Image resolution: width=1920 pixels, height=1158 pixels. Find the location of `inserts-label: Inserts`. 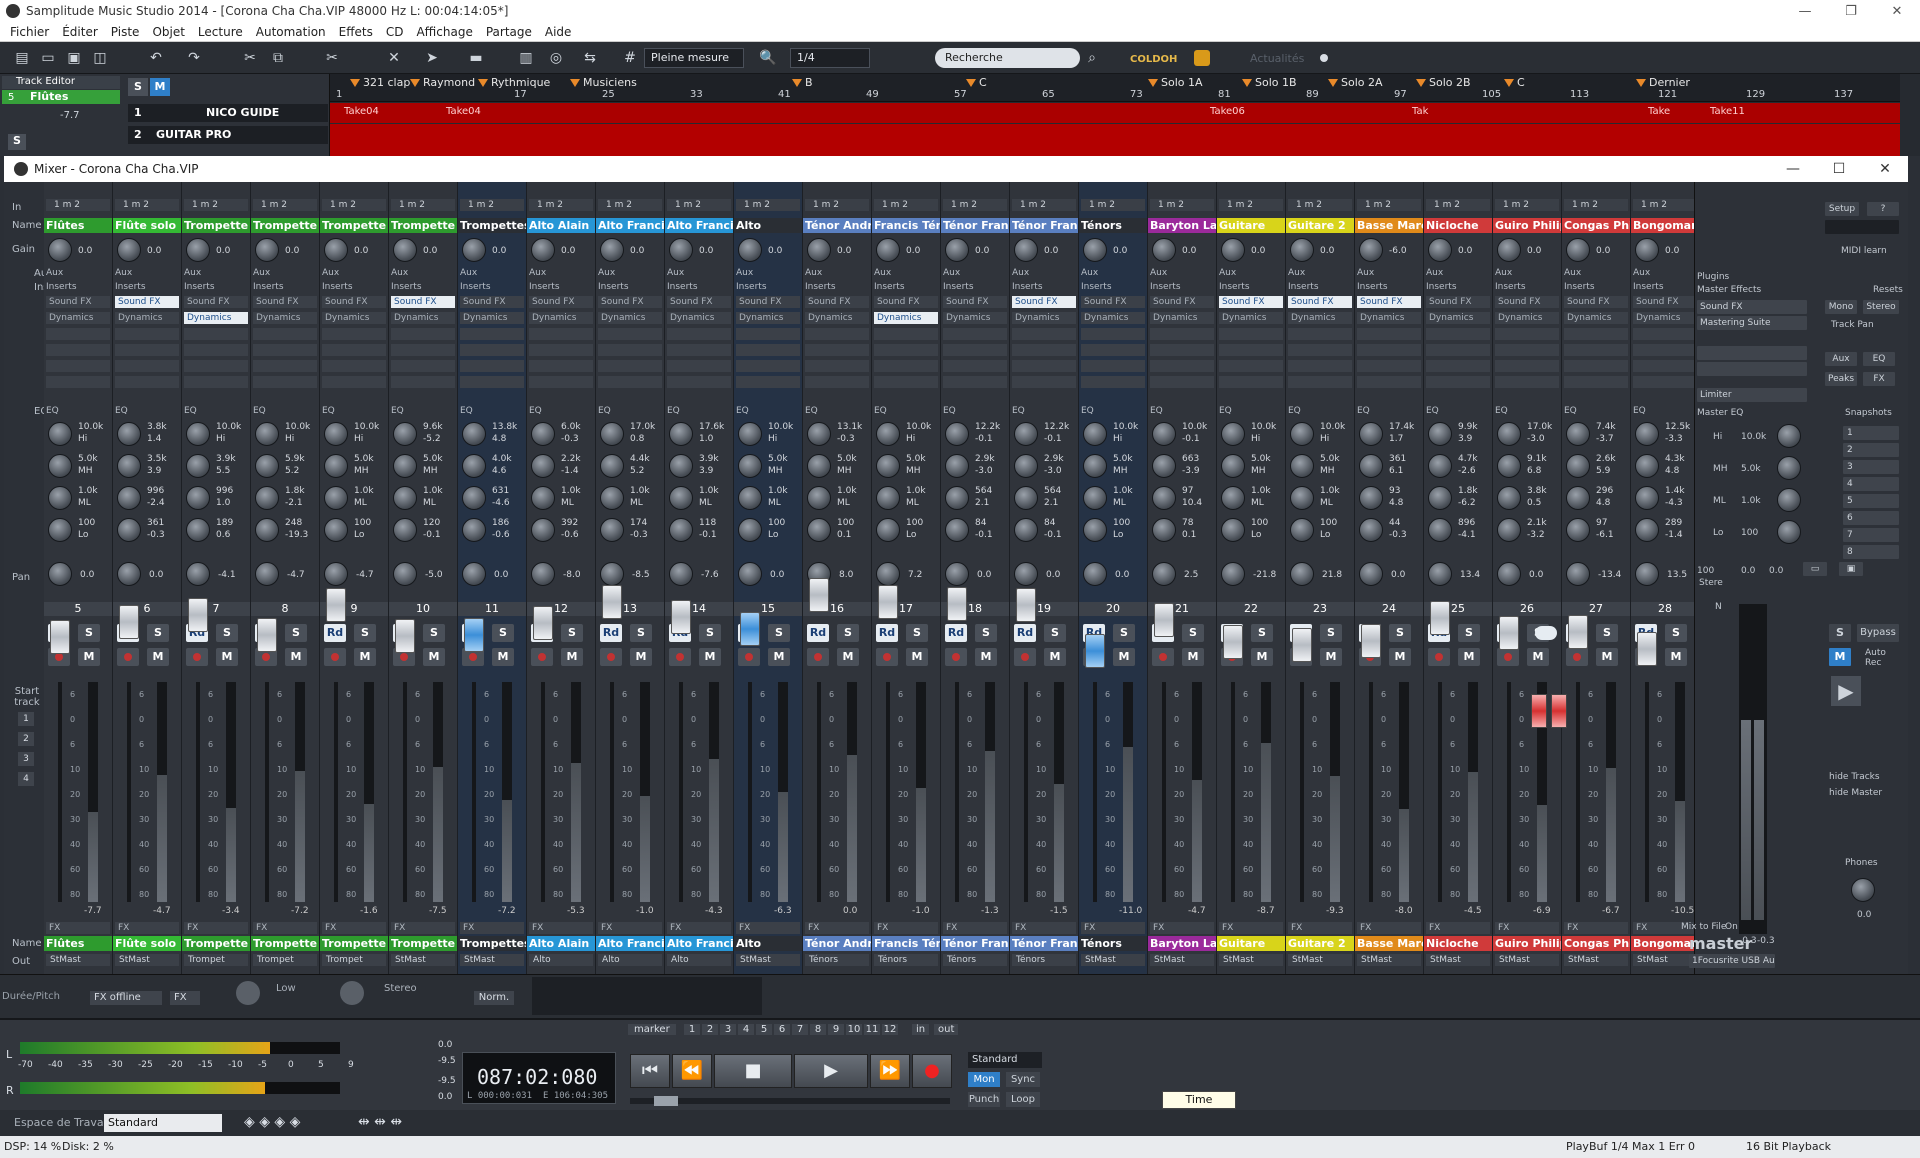

inserts-label: Inserts is located at coordinates (889, 287).